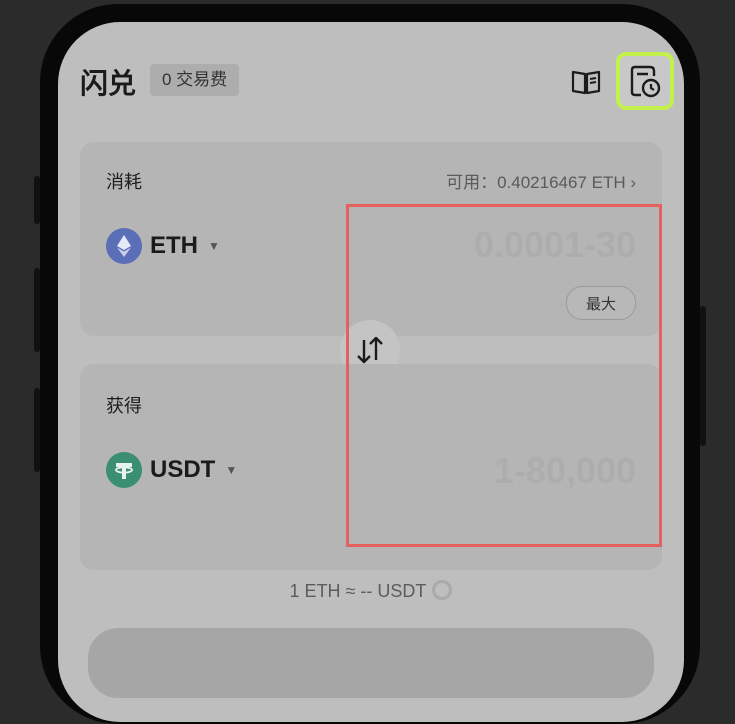 Image resolution: width=735 pixels, height=724 pixels. What do you see at coordinates (174, 245) in the screenshot?
I see `spend-token-name: ETH` at bounding box center [174, 245].